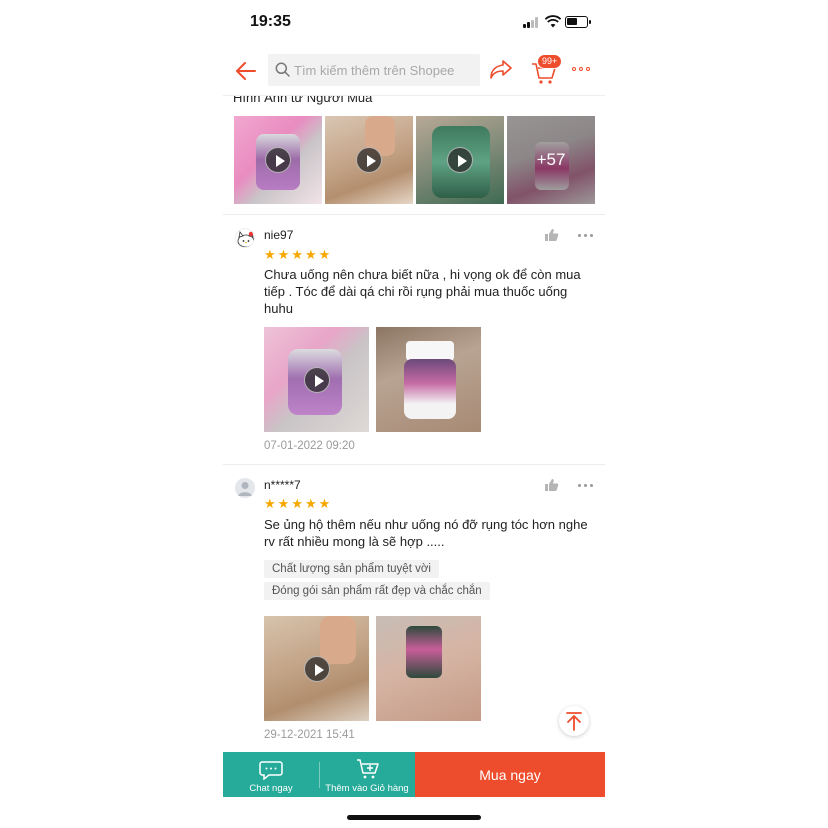 The height and width of the screenshot is (828, 828). Describe the element at coordinates (309, 446) in the screenshot. I see `review-date: 07-01-2022 09:20` at that location.